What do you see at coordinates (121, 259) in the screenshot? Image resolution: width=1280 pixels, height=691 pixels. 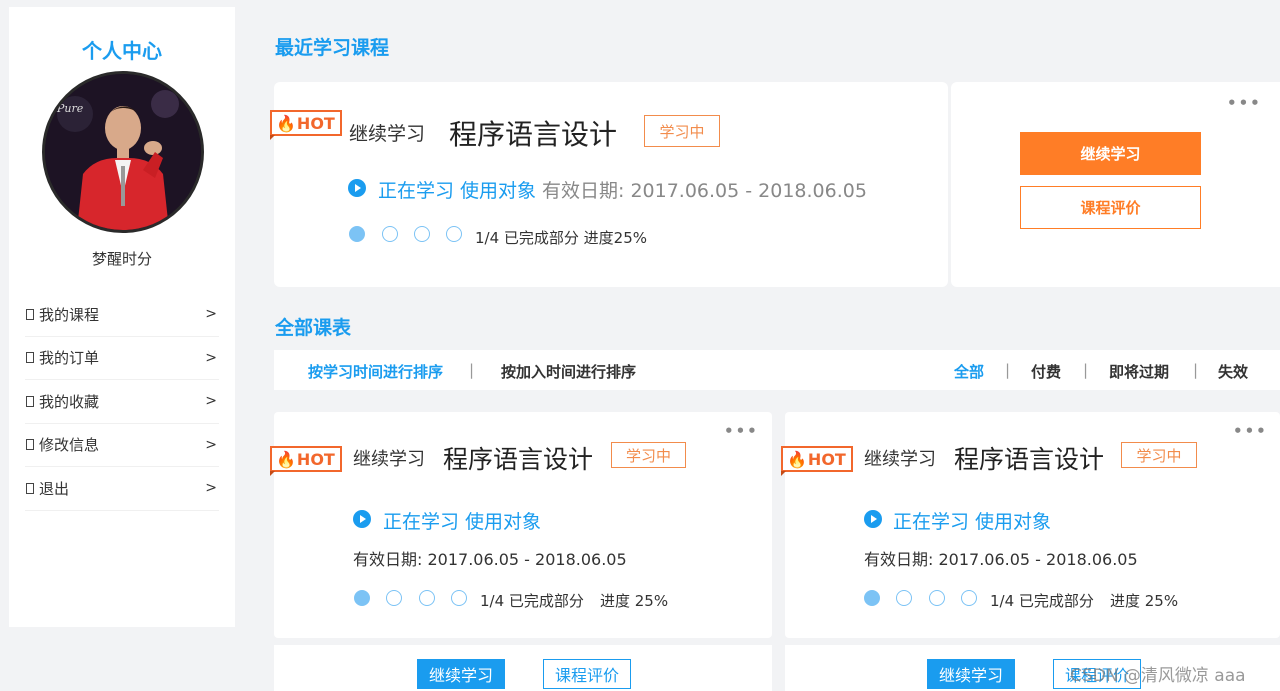 I see `username: 梦醒时分` at bounding box center [121, 259].